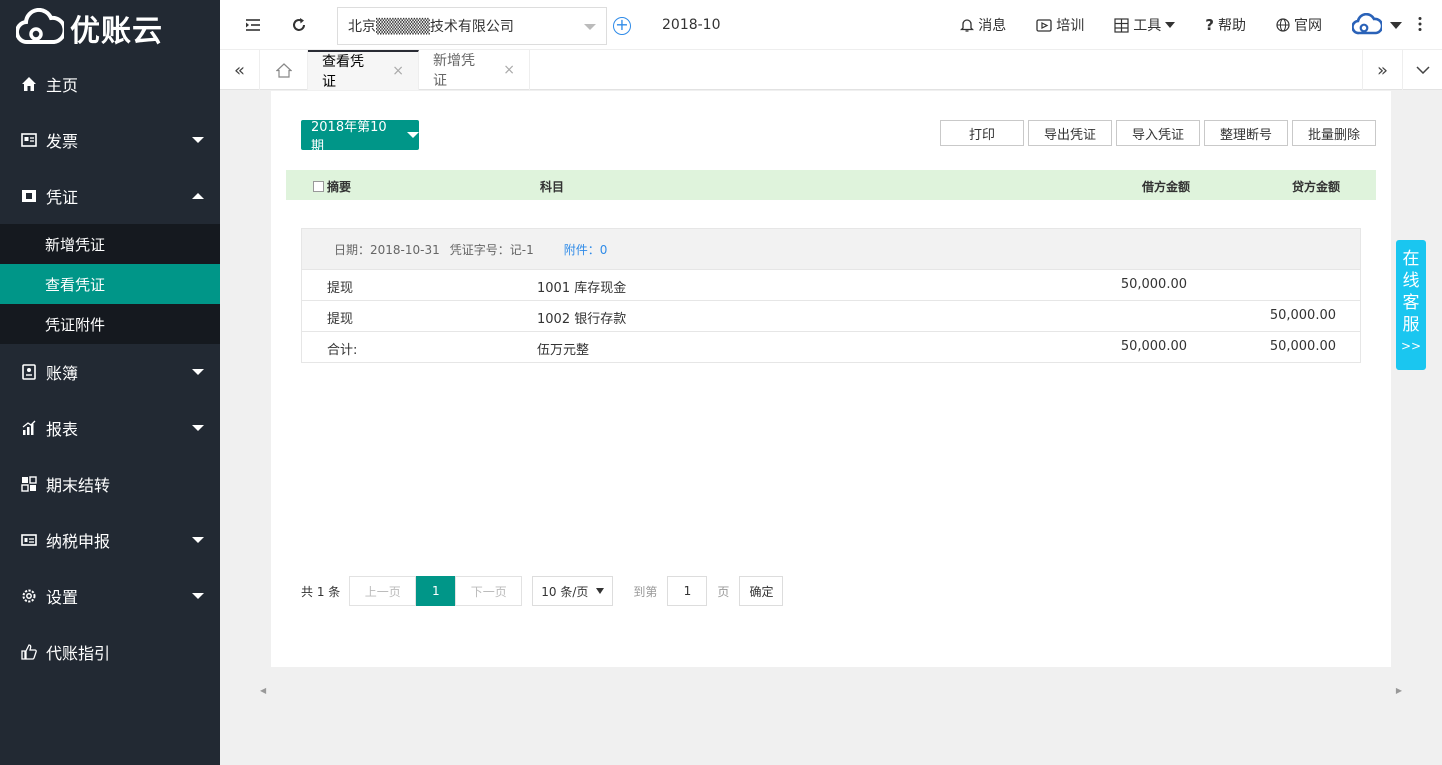  Describe the element at coordinates (1044, 25) in the screenshot. I see `video-icon` at that location.